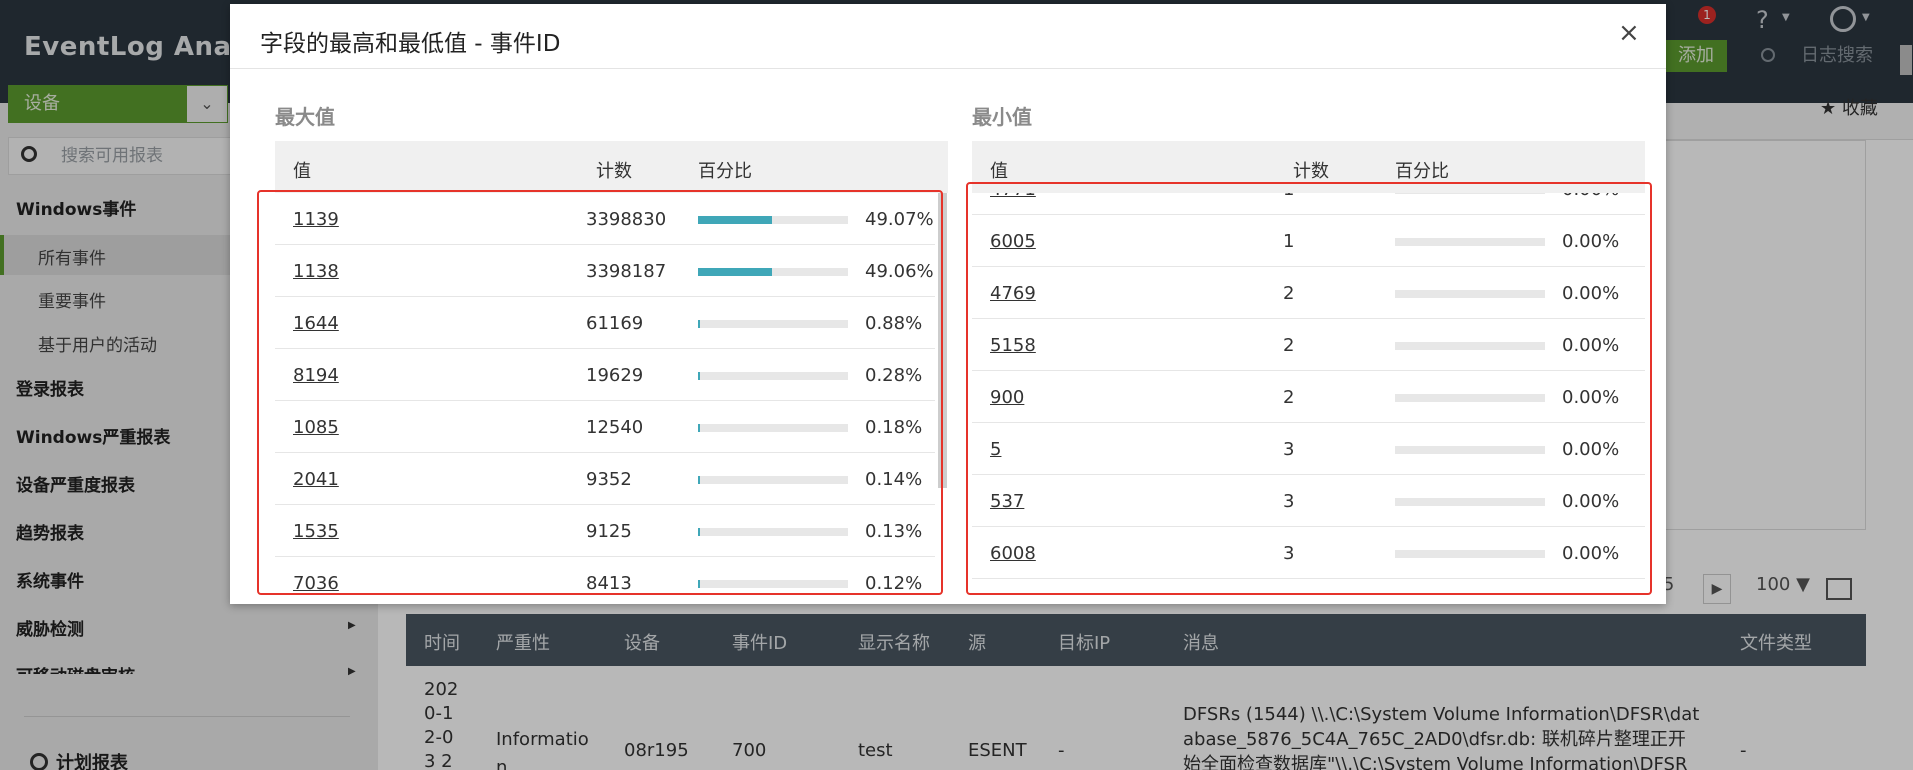 Image resolution: width=1913 pixels, height=770 pixels. I want to click on max-values-header: 值 计数 百分比, so click(611, 167).